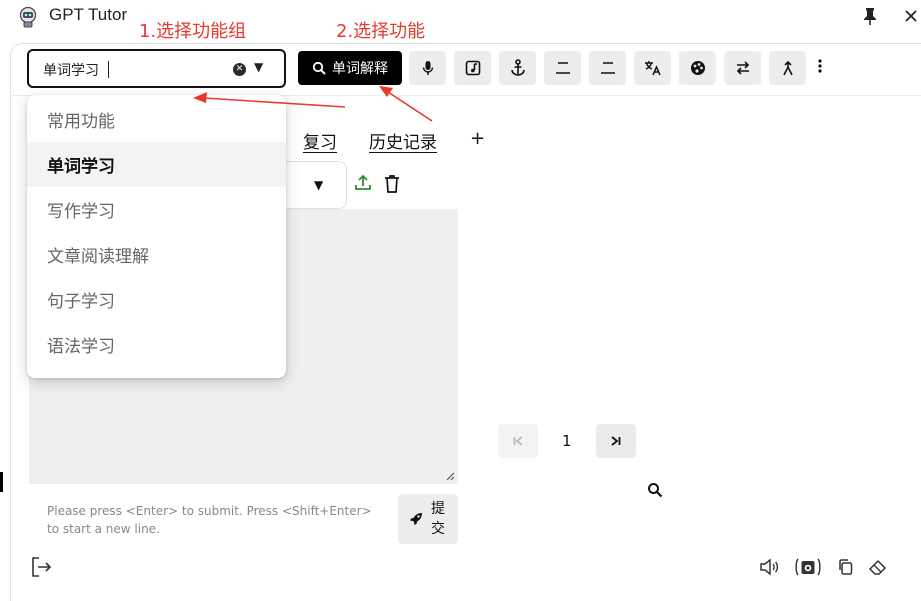 The width and height of the screenshot is (921, 601). I want to click on anchor-button, so click(517, 68).